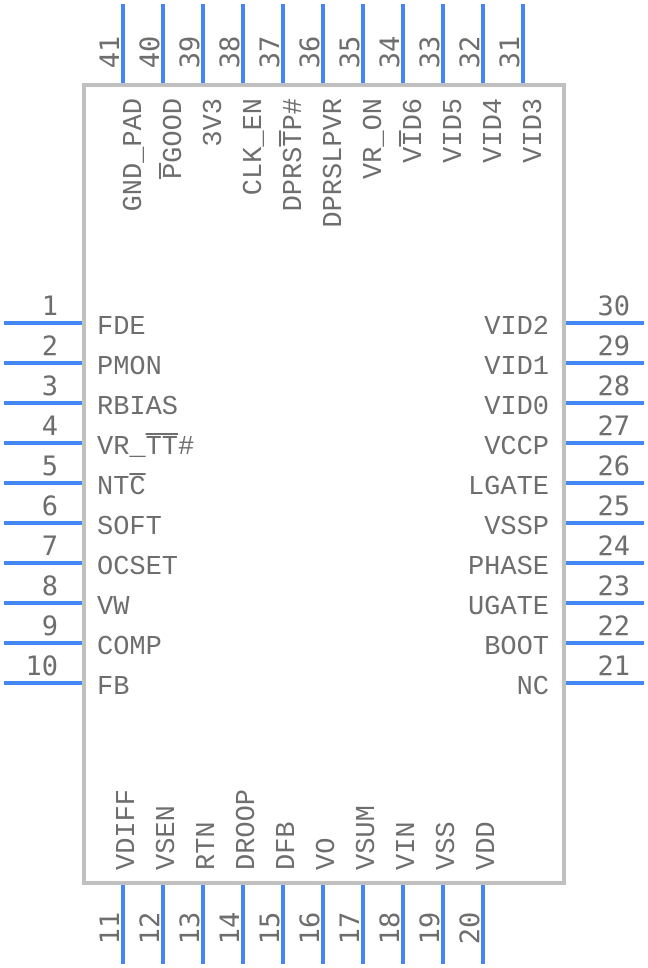 The image size is (648, 968). Describe the element at coordinates (113, 608) in the screenshot. I see `pin-label-vw: VW` at that location.